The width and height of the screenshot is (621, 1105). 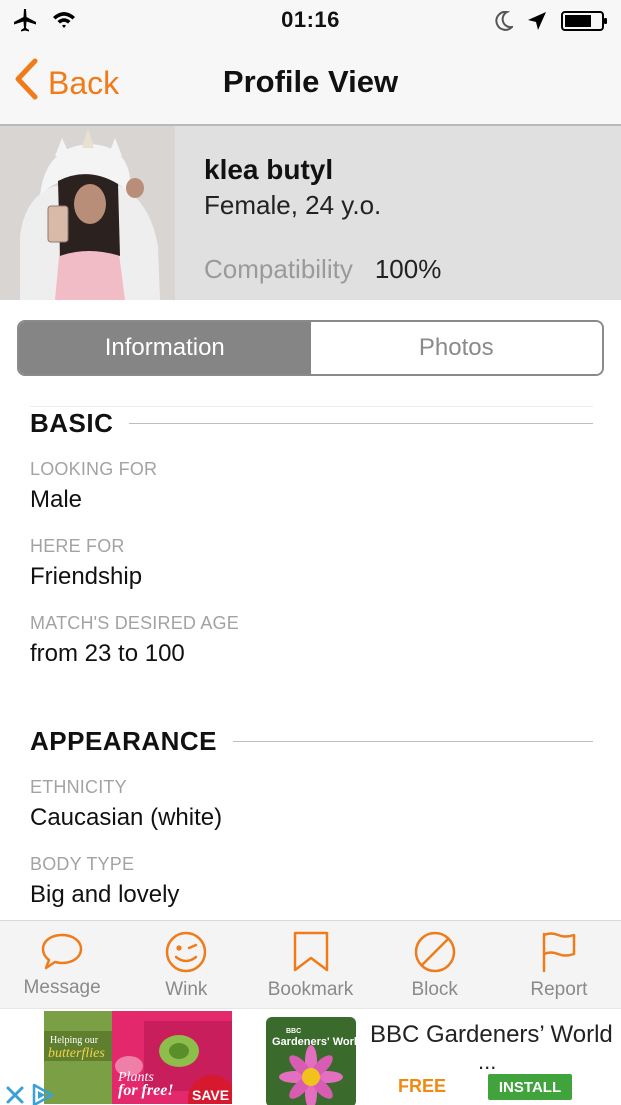 I want to click on field-label: ETHNICITY, so click(x=78, y=787).